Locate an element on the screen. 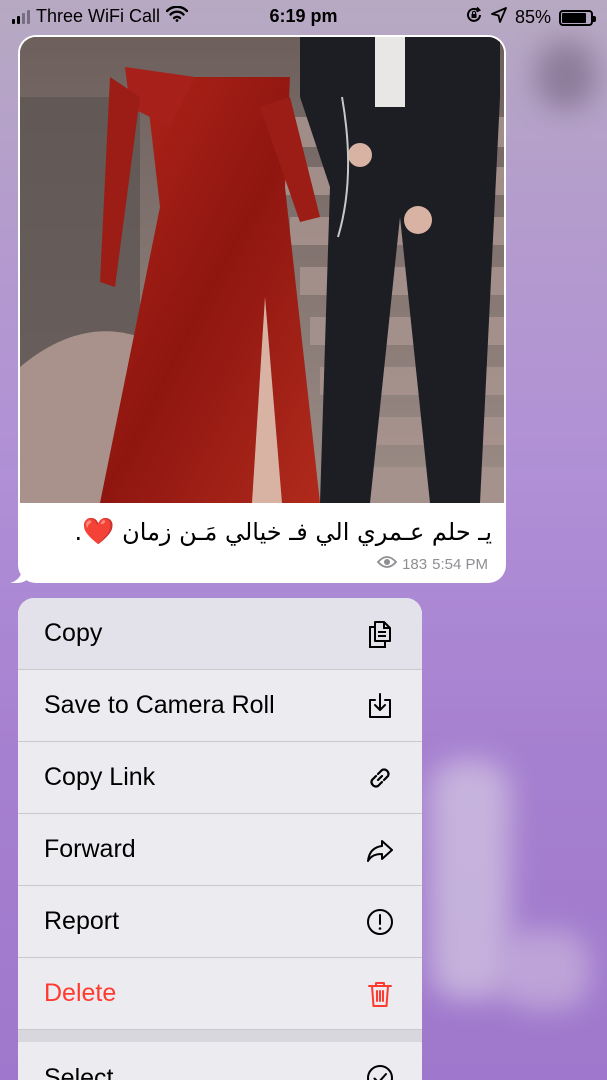 This screenshot has width=607, height=1080. menu-item-save-to-camera-roll: Save to Camera Roll is located at coordinates (220, 706).